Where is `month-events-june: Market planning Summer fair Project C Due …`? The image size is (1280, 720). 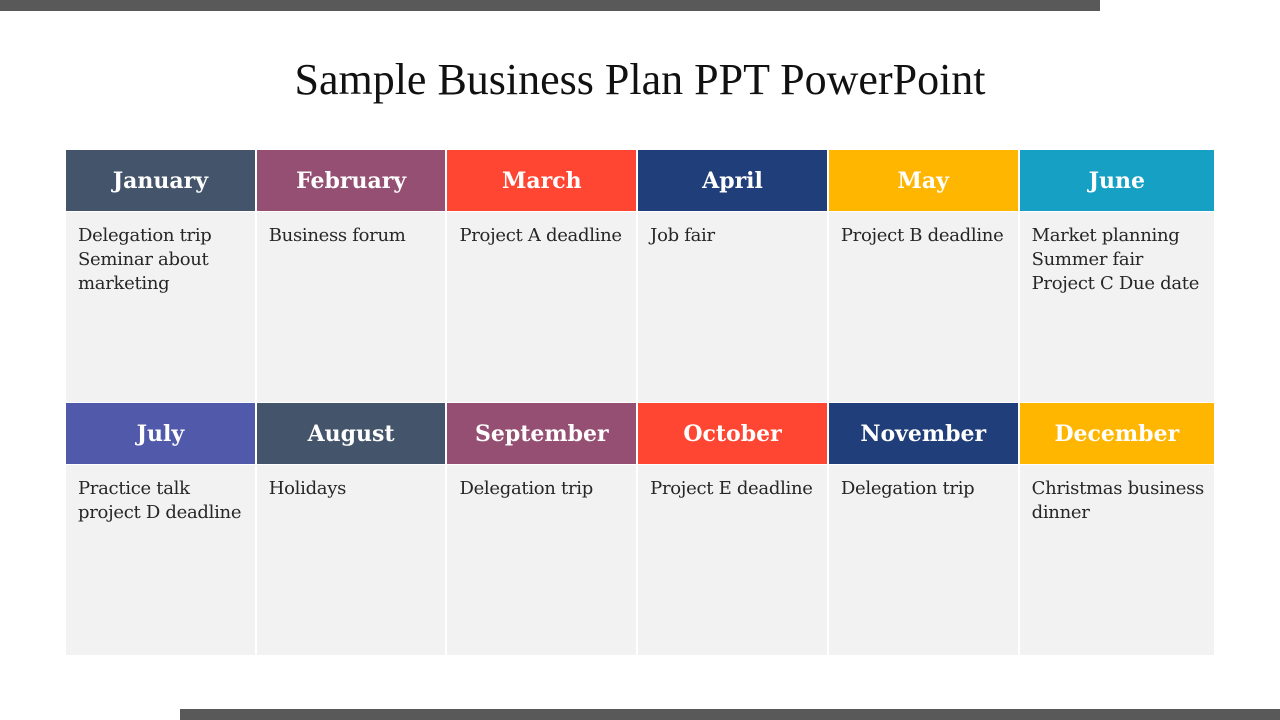
month-events-june: Market planning Summer fair Project C Due … is located at coordinates (1116, 307).